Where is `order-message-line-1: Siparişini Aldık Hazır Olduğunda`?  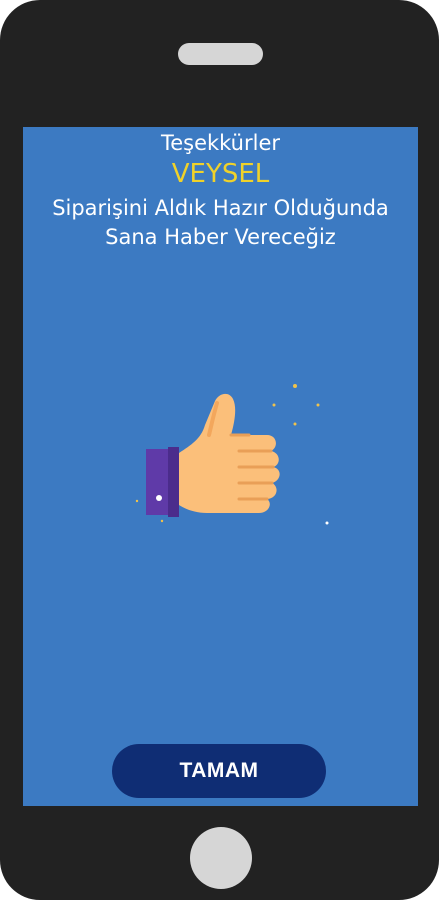
order-message-line-1: Siparişini Aldık Hazır Olduğunda is located at coordinates (220, 208).